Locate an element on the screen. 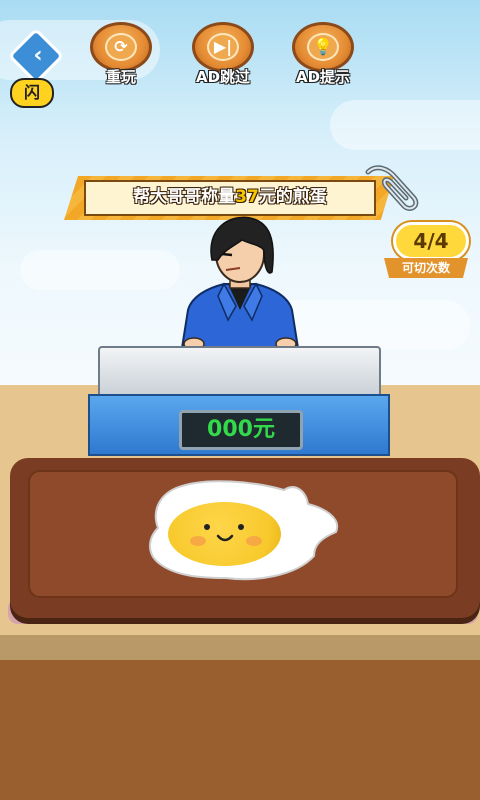  cut-counter-label: 可切次数 is located at coordinates (426, 268).